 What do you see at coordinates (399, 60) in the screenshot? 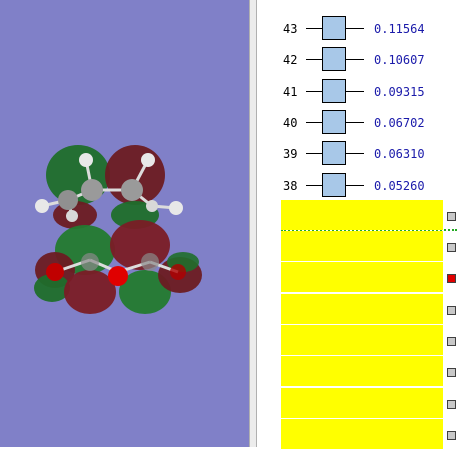
I see `orbital-energy: 0.10607` at bounding box center [399, 60].